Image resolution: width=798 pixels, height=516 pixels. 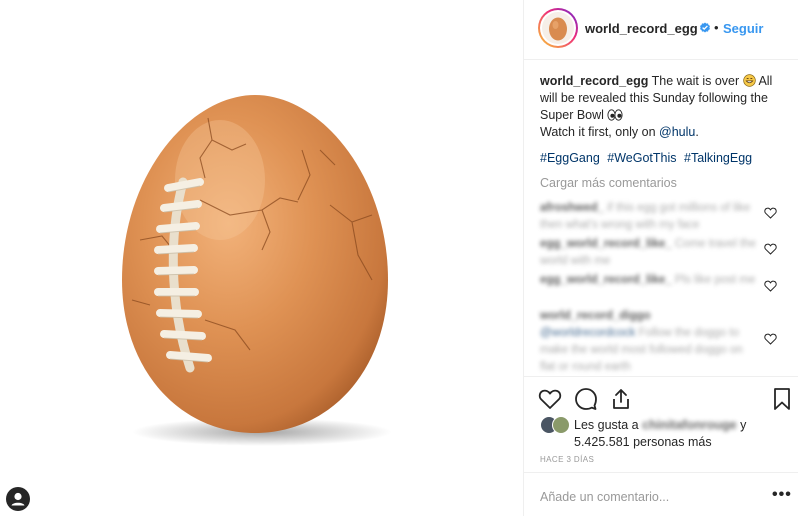 I want to click on comment-username: world_record_diggo, so click(x=595, y=316).